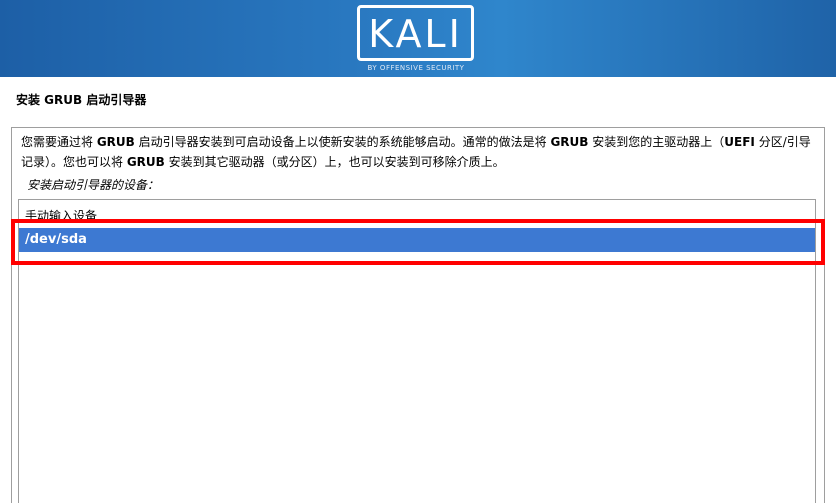  I want to click on desc-part-5: 安装到其它驱动器（或分区）上，也可以安装到可移除介质上。, so click(334, 162).